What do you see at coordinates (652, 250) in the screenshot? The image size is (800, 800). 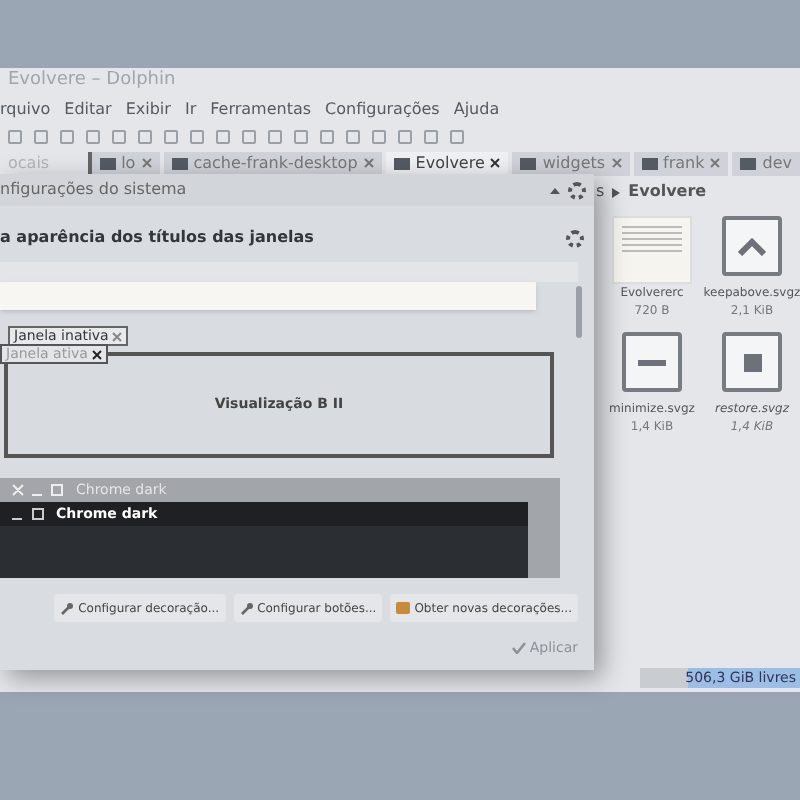 I see `text-file-icon` at bounding box center [652, 250].